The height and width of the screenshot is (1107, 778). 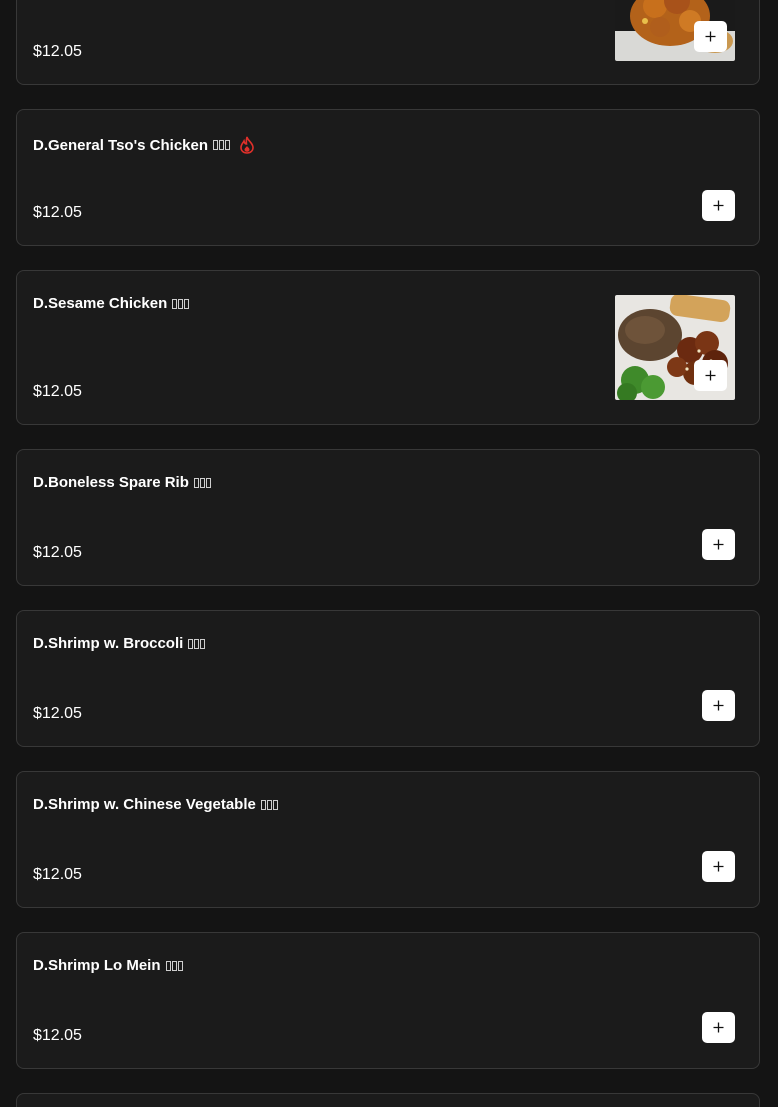 I want to click on menu-item-card: $12.05, so click(x=388, y=42).